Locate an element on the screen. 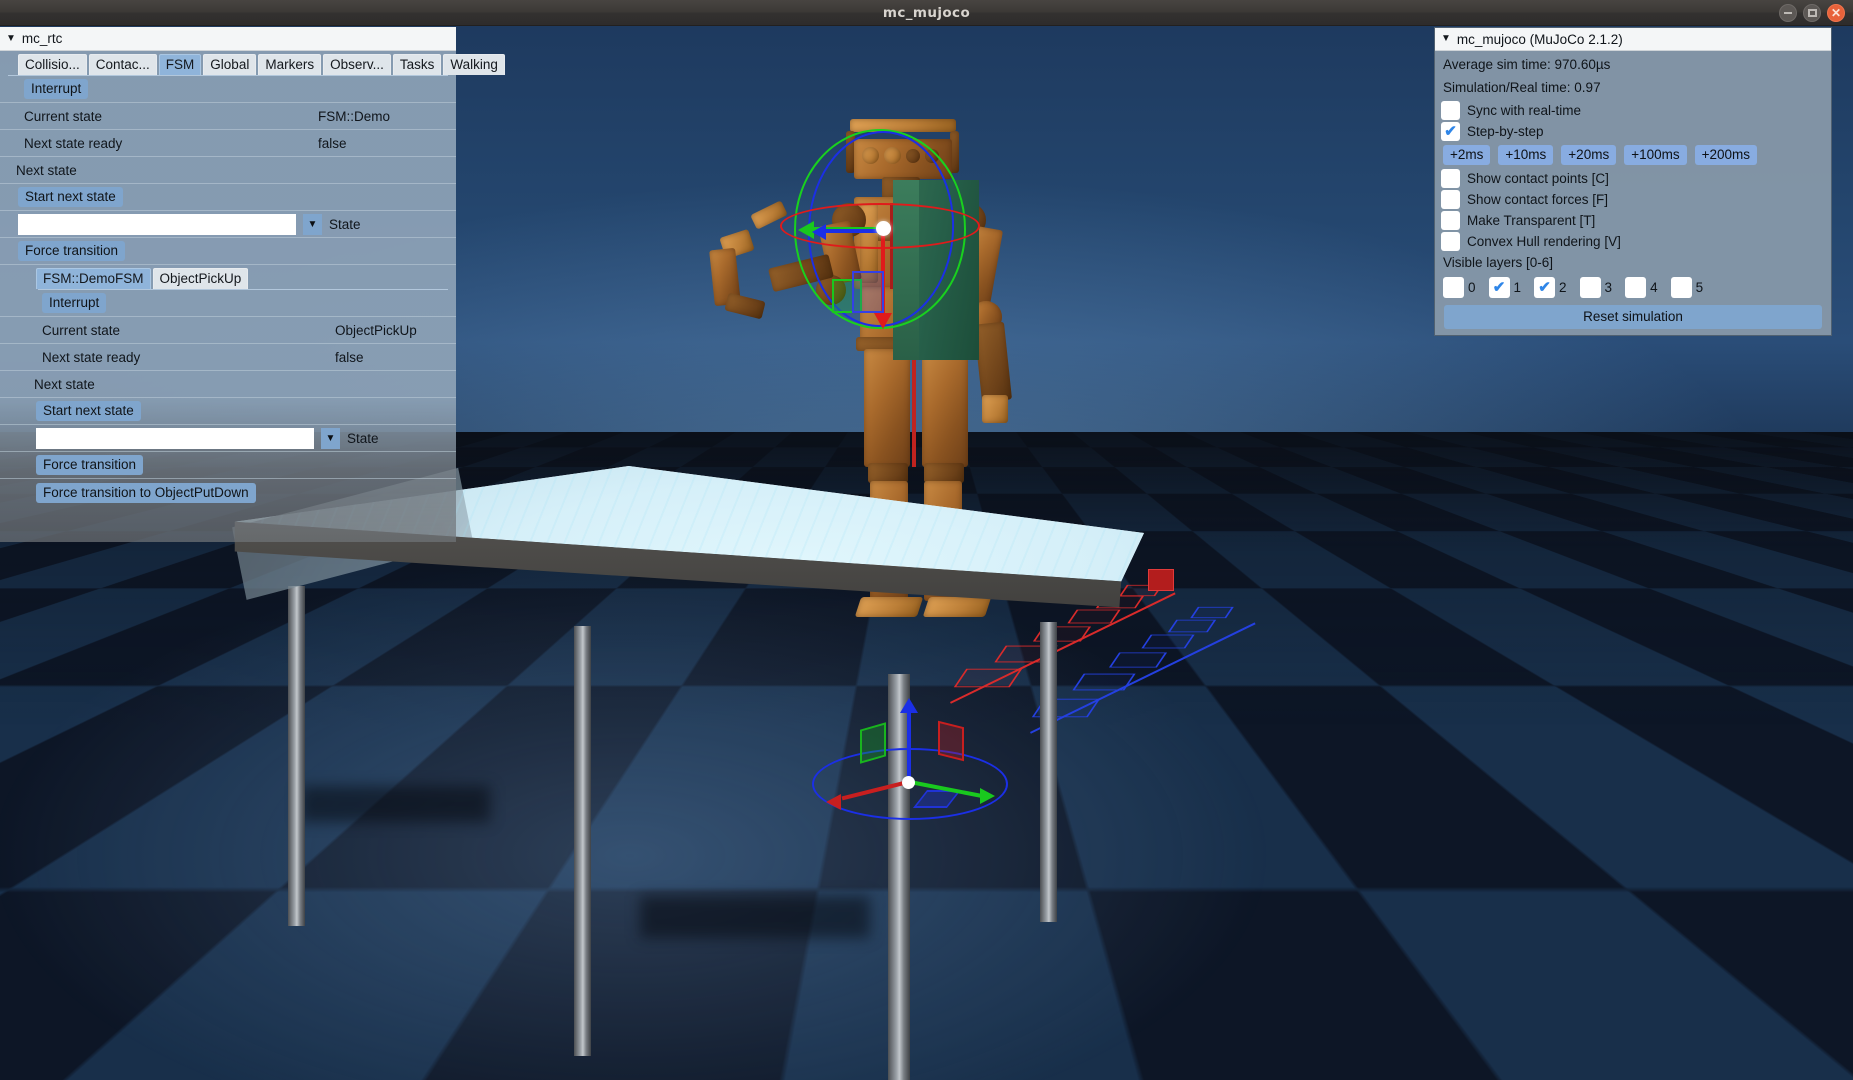 The height and width of the screenshot is (1080, 1853). footstep-target-cube is located at coordinates (1161, 580).